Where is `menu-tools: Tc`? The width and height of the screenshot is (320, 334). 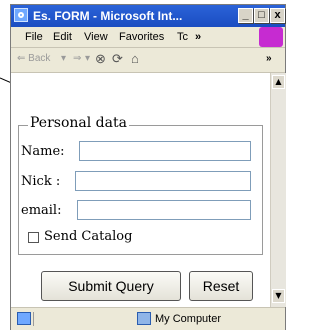 menu-tools: Tc is located at coordinates (182, 37).